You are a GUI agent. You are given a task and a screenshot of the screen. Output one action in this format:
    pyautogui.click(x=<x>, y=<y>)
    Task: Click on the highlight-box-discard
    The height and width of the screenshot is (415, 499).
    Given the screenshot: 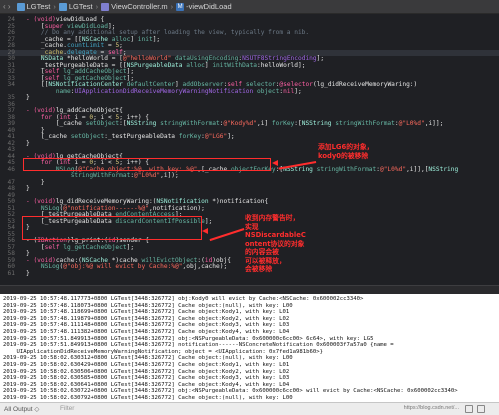 What is the action you would take?
    pyautogui.click(x=112, y=228)
    